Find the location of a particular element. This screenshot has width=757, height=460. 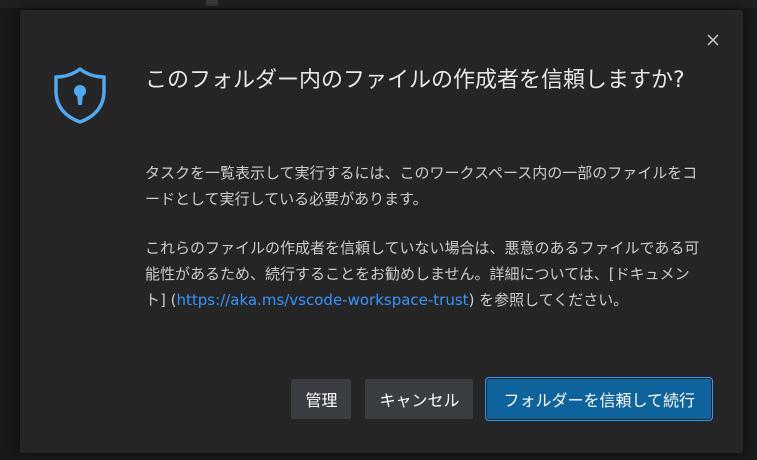

cancel-button: キャンセル is located at coordinates (419, 399).